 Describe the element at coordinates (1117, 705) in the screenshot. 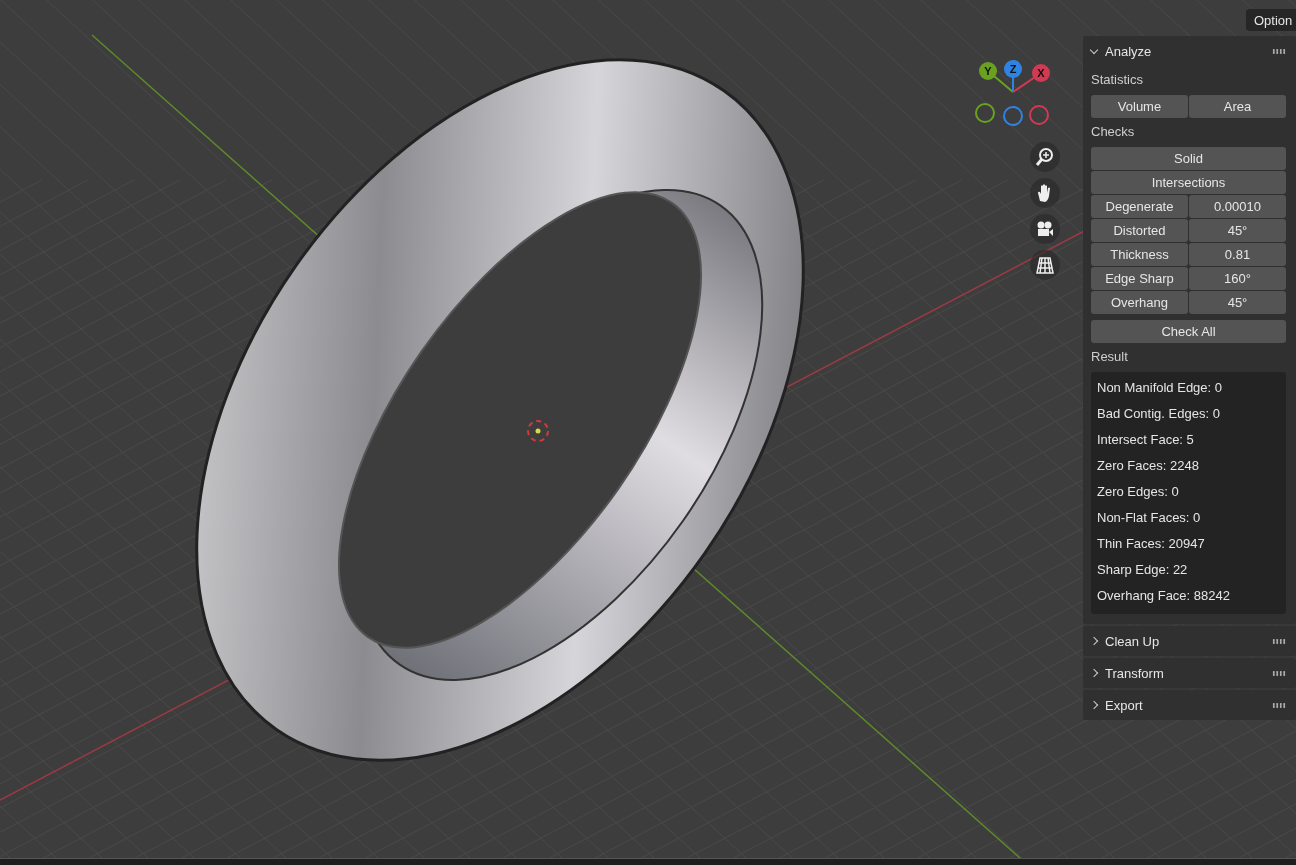

I see `panel-header: Export` at that location.